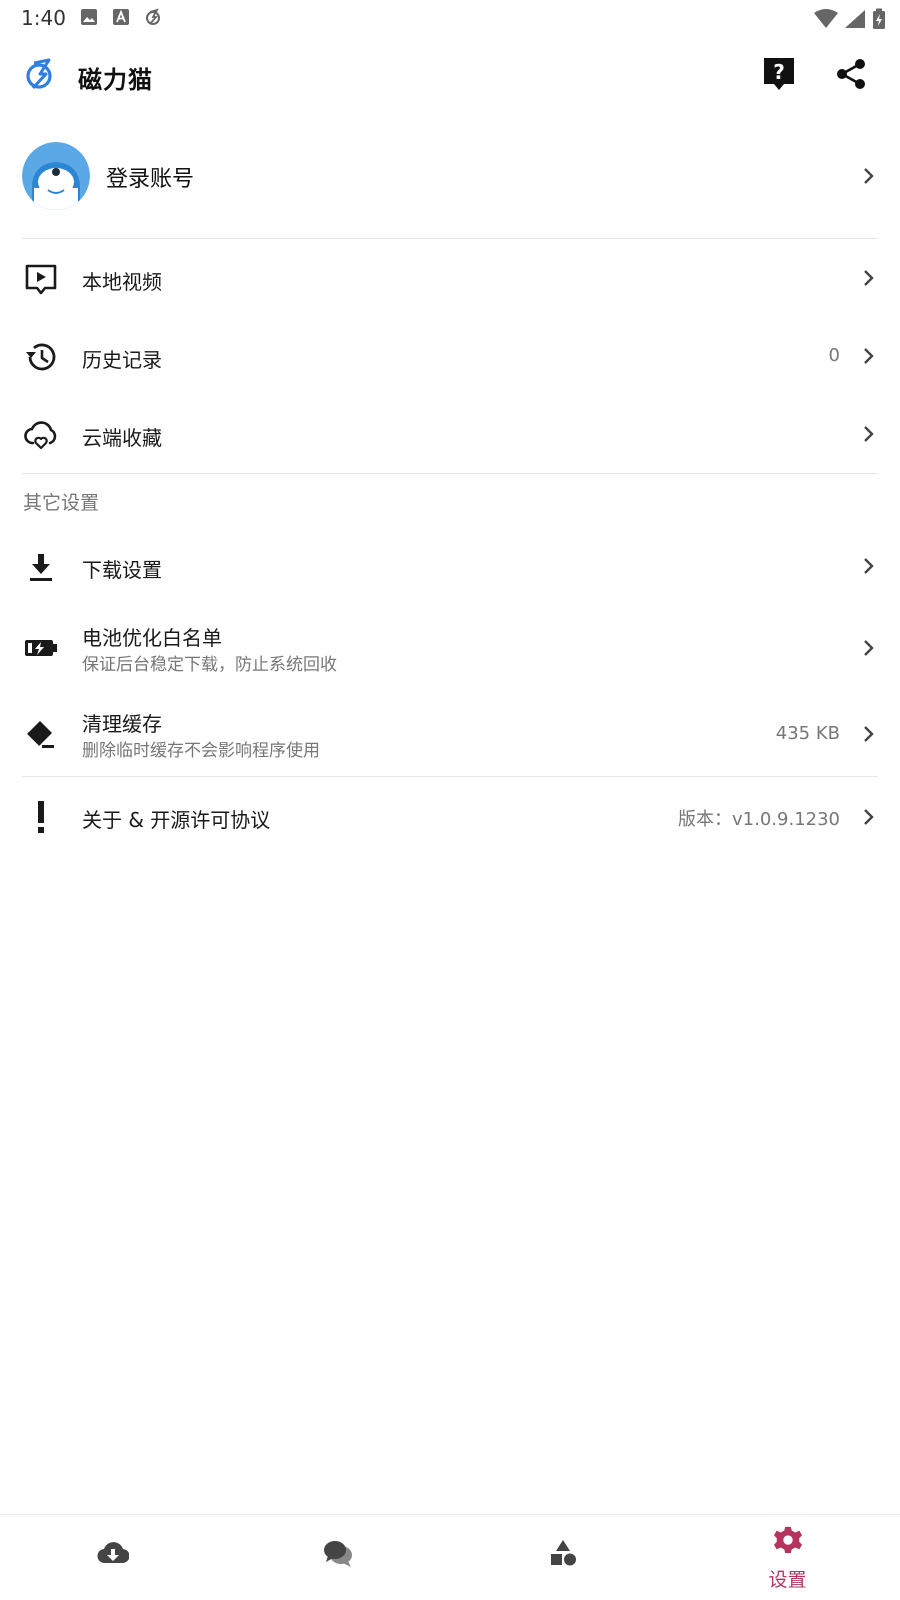 Image resolution: width=900 pixels, height=1600 pixels. I want to click on status-notification-icons, so click(121, 17).